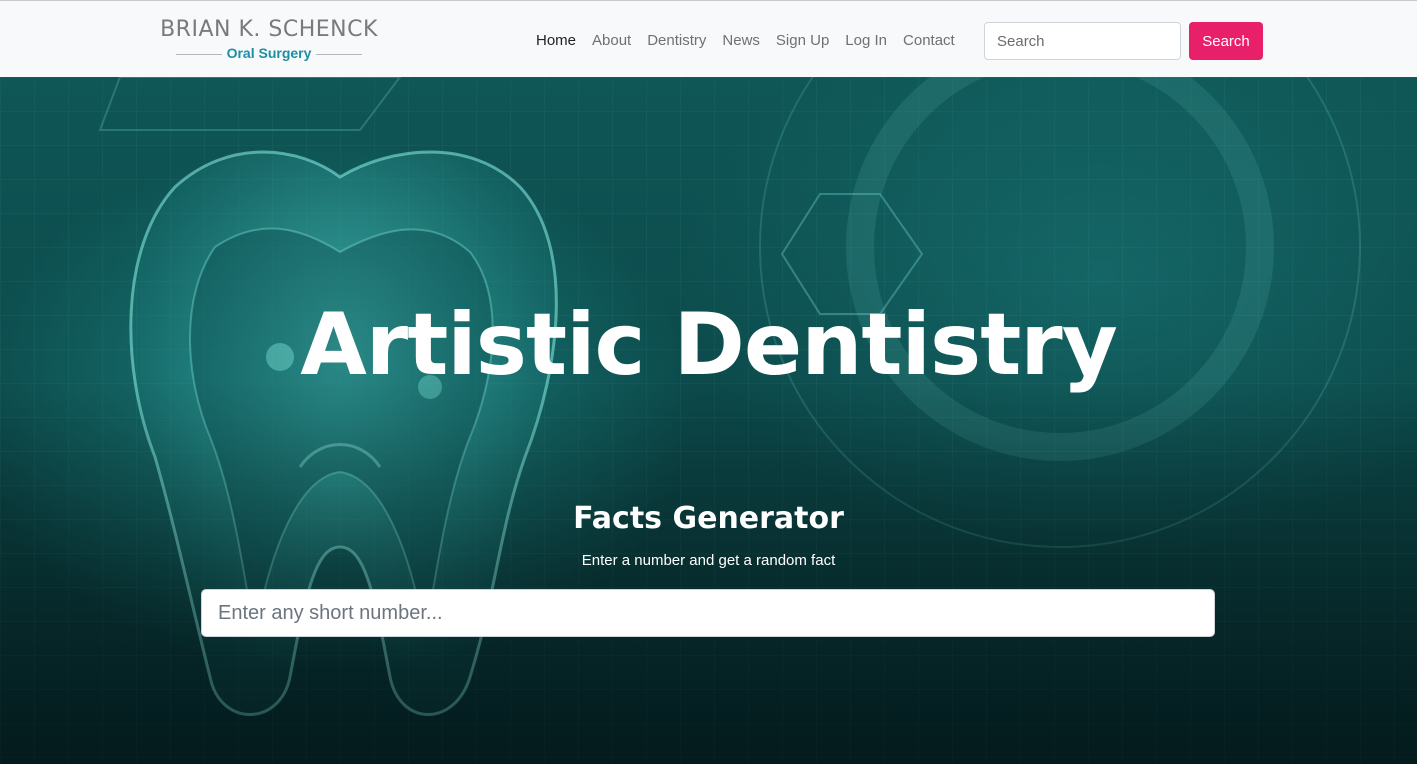 This screenshot has width=1417, height=764. What do you see at coordinates (1226, 41) in the screenshot?
I see `search-button: Search` at bounding box center [1226, 41].